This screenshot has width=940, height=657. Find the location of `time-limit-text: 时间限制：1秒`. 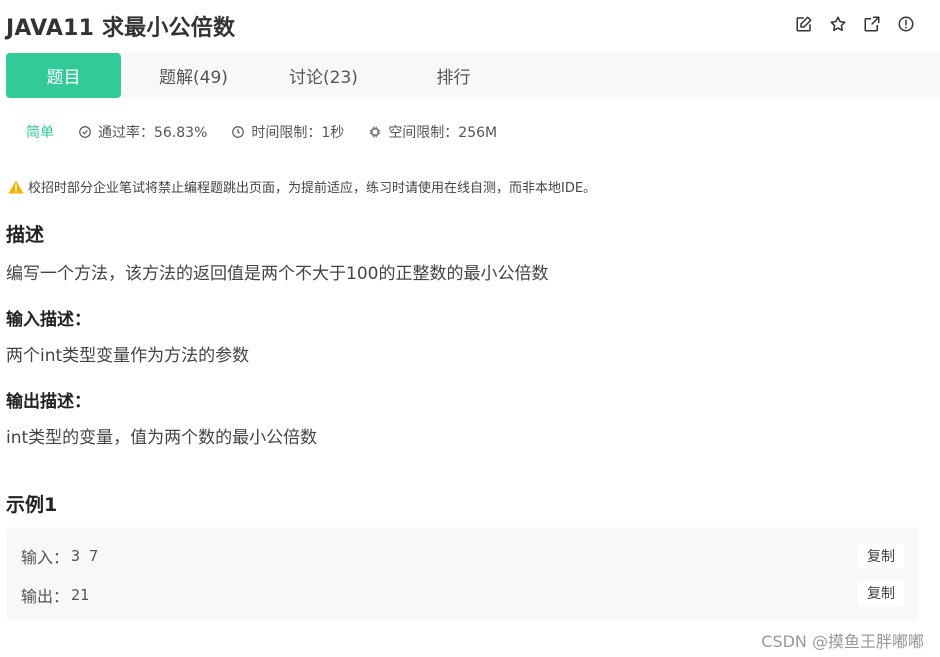

time-limit-text: 时间限制：1秒 is located at coordinates (298, 133).